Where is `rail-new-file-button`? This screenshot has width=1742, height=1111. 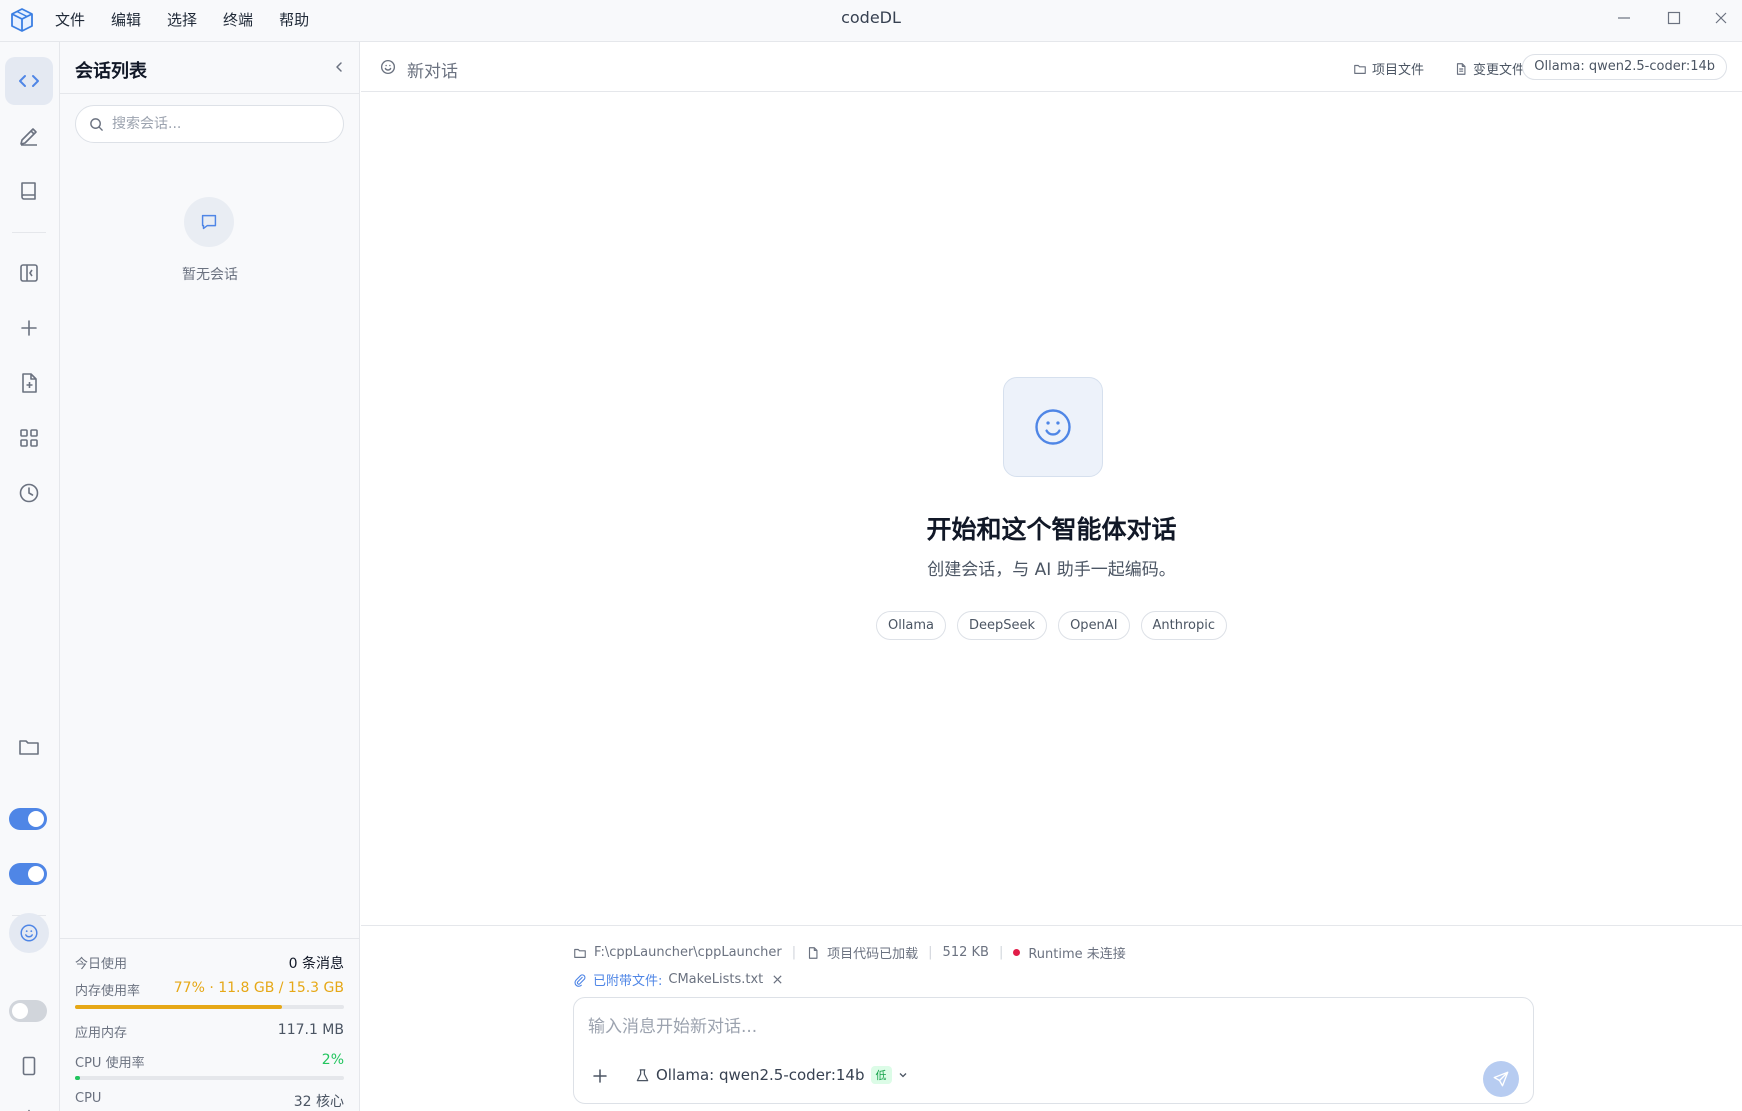
rail-new-file-button is located at coordinates (29, 383).